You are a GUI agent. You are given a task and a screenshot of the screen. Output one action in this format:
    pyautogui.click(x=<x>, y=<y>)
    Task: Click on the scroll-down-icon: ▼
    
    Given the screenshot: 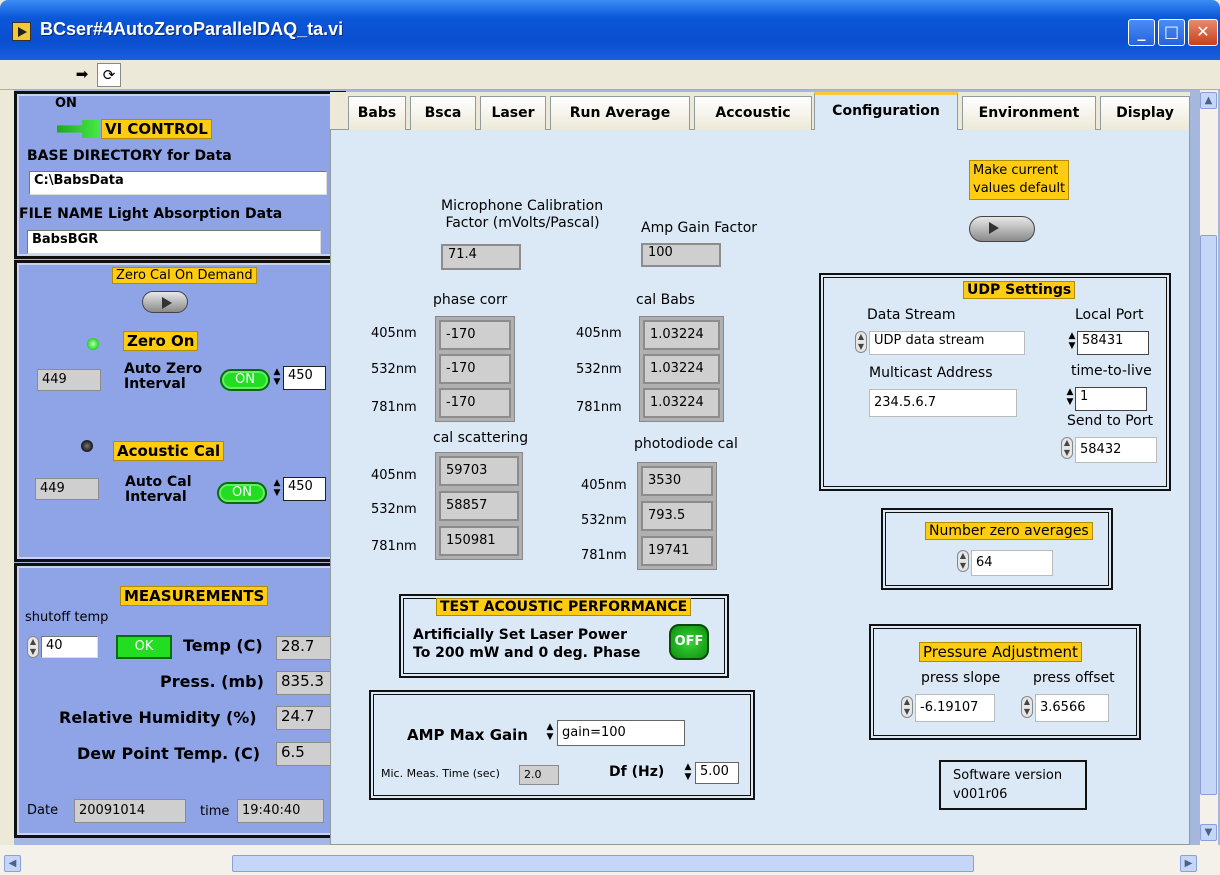 What is the action you would take?
    pyautogui.click(x=1208, y=832)
    